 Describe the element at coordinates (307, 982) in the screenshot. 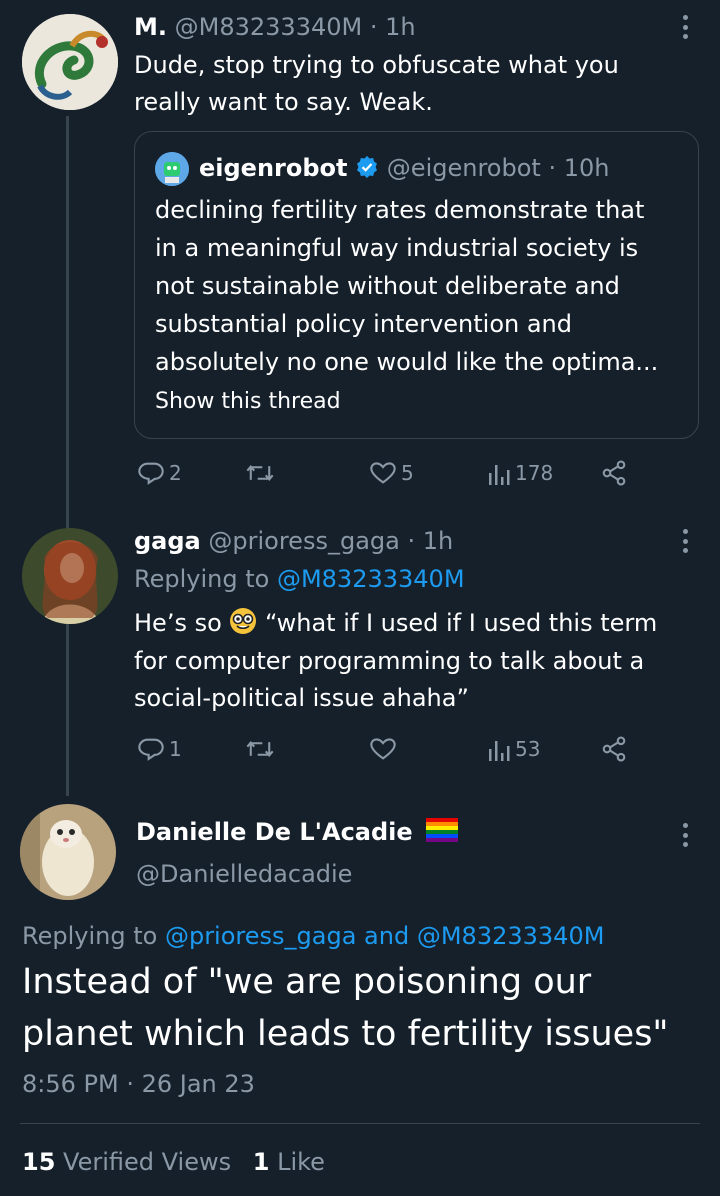

I see `main-tweet-text-line: Instead of "we are poisoning our` at that location.